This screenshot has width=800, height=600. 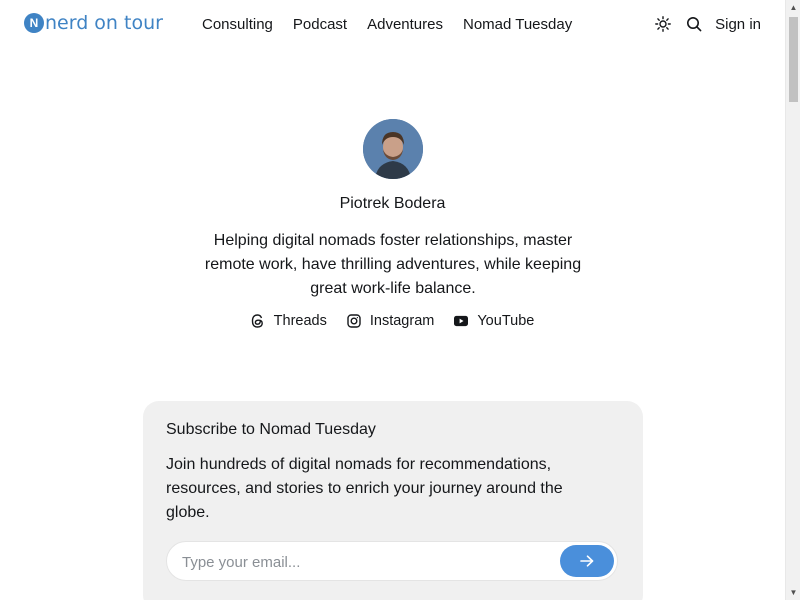 What do you see at coordinates (461, 321) in the screenshot?
I see `youtube-icon` at bounding box center [461, 321].